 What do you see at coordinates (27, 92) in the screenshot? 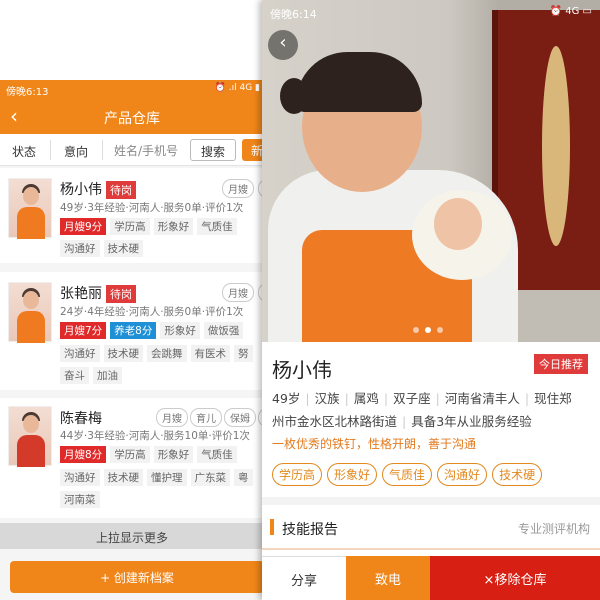
I see `status-time: 傍晚6:13` at bounding box center [27, 92].